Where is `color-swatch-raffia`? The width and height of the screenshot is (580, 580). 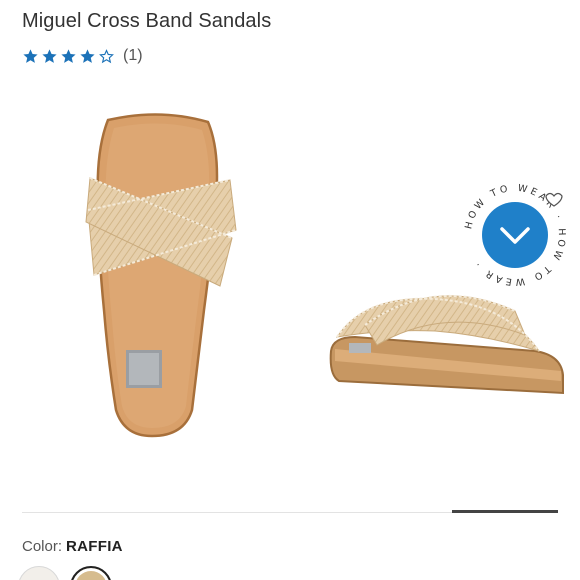 color-swatch-raffia is located at coordinates (91, 573).